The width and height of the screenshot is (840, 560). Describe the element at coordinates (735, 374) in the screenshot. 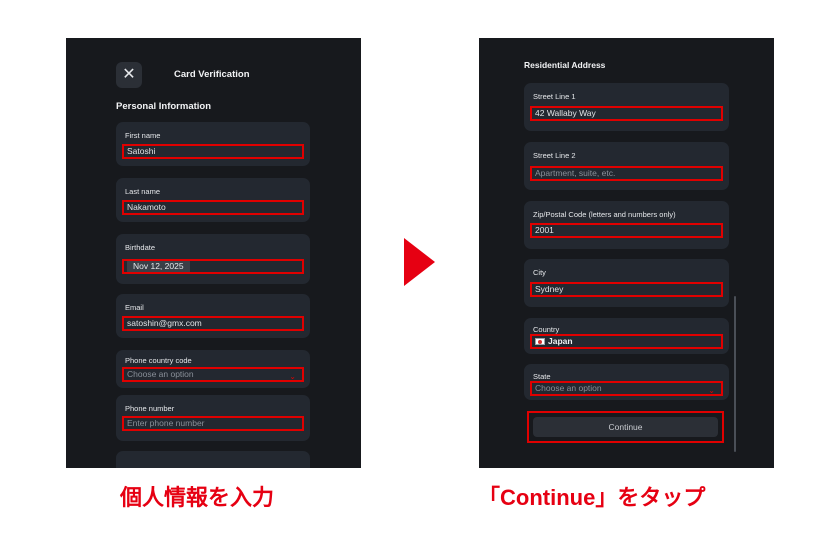

I see `scrollbar` at that location.